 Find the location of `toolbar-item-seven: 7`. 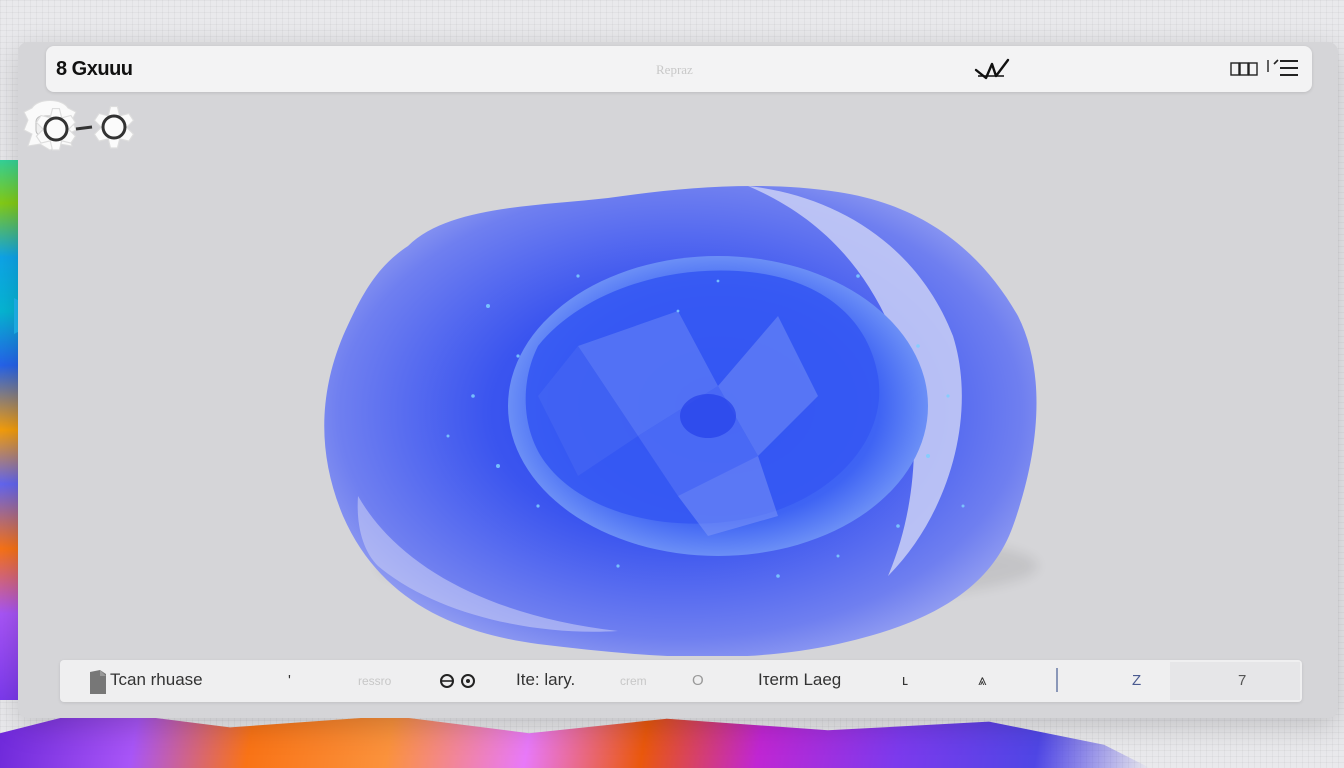

toolbar-item-seven: 7 is located at coordinates (1242, 680).